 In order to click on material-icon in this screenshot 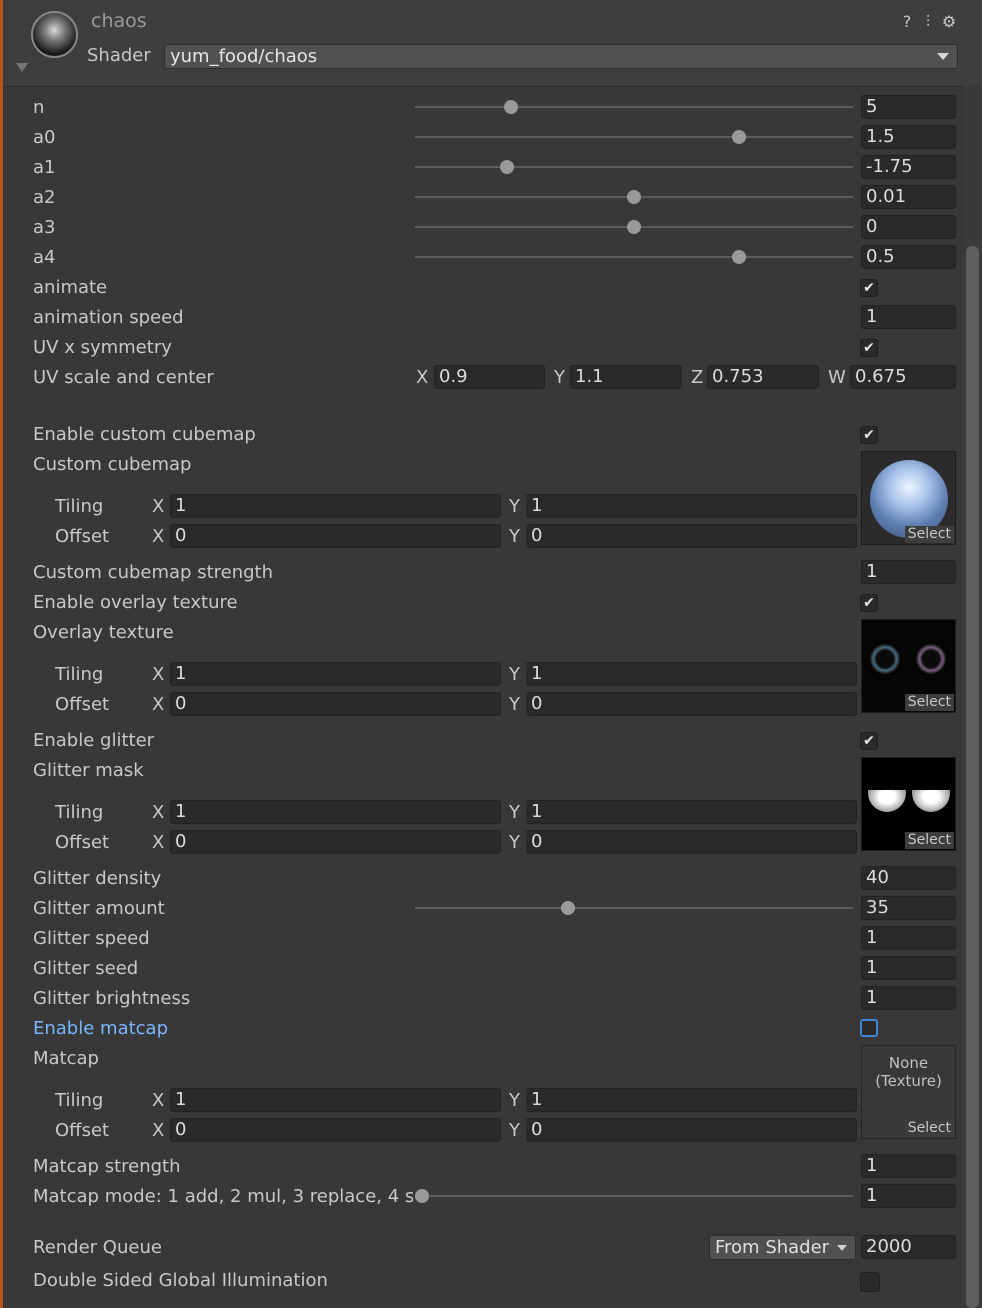, I will do `click(54, 34)`.